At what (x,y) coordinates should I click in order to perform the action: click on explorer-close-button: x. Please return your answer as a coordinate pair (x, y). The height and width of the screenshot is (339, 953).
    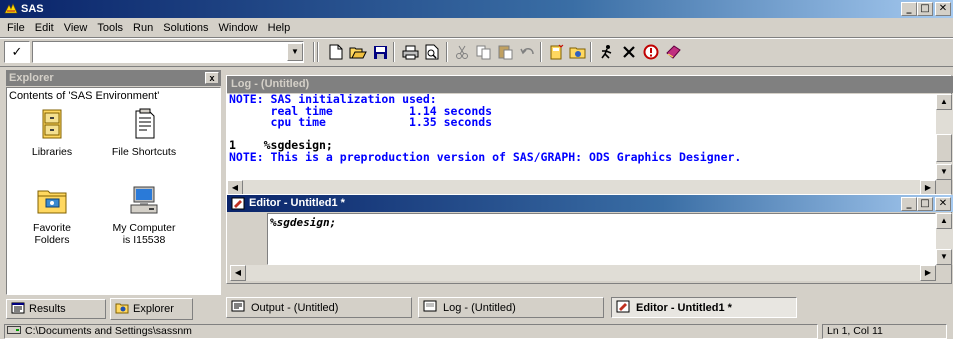
    Looking at the image, I should click on (212, 78).